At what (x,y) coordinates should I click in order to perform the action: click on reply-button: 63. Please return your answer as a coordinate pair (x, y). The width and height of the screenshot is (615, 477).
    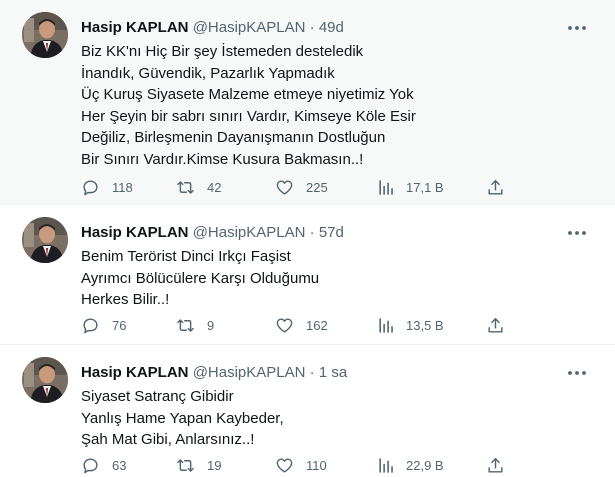
    Looking at the image, I should click on (103, 465).